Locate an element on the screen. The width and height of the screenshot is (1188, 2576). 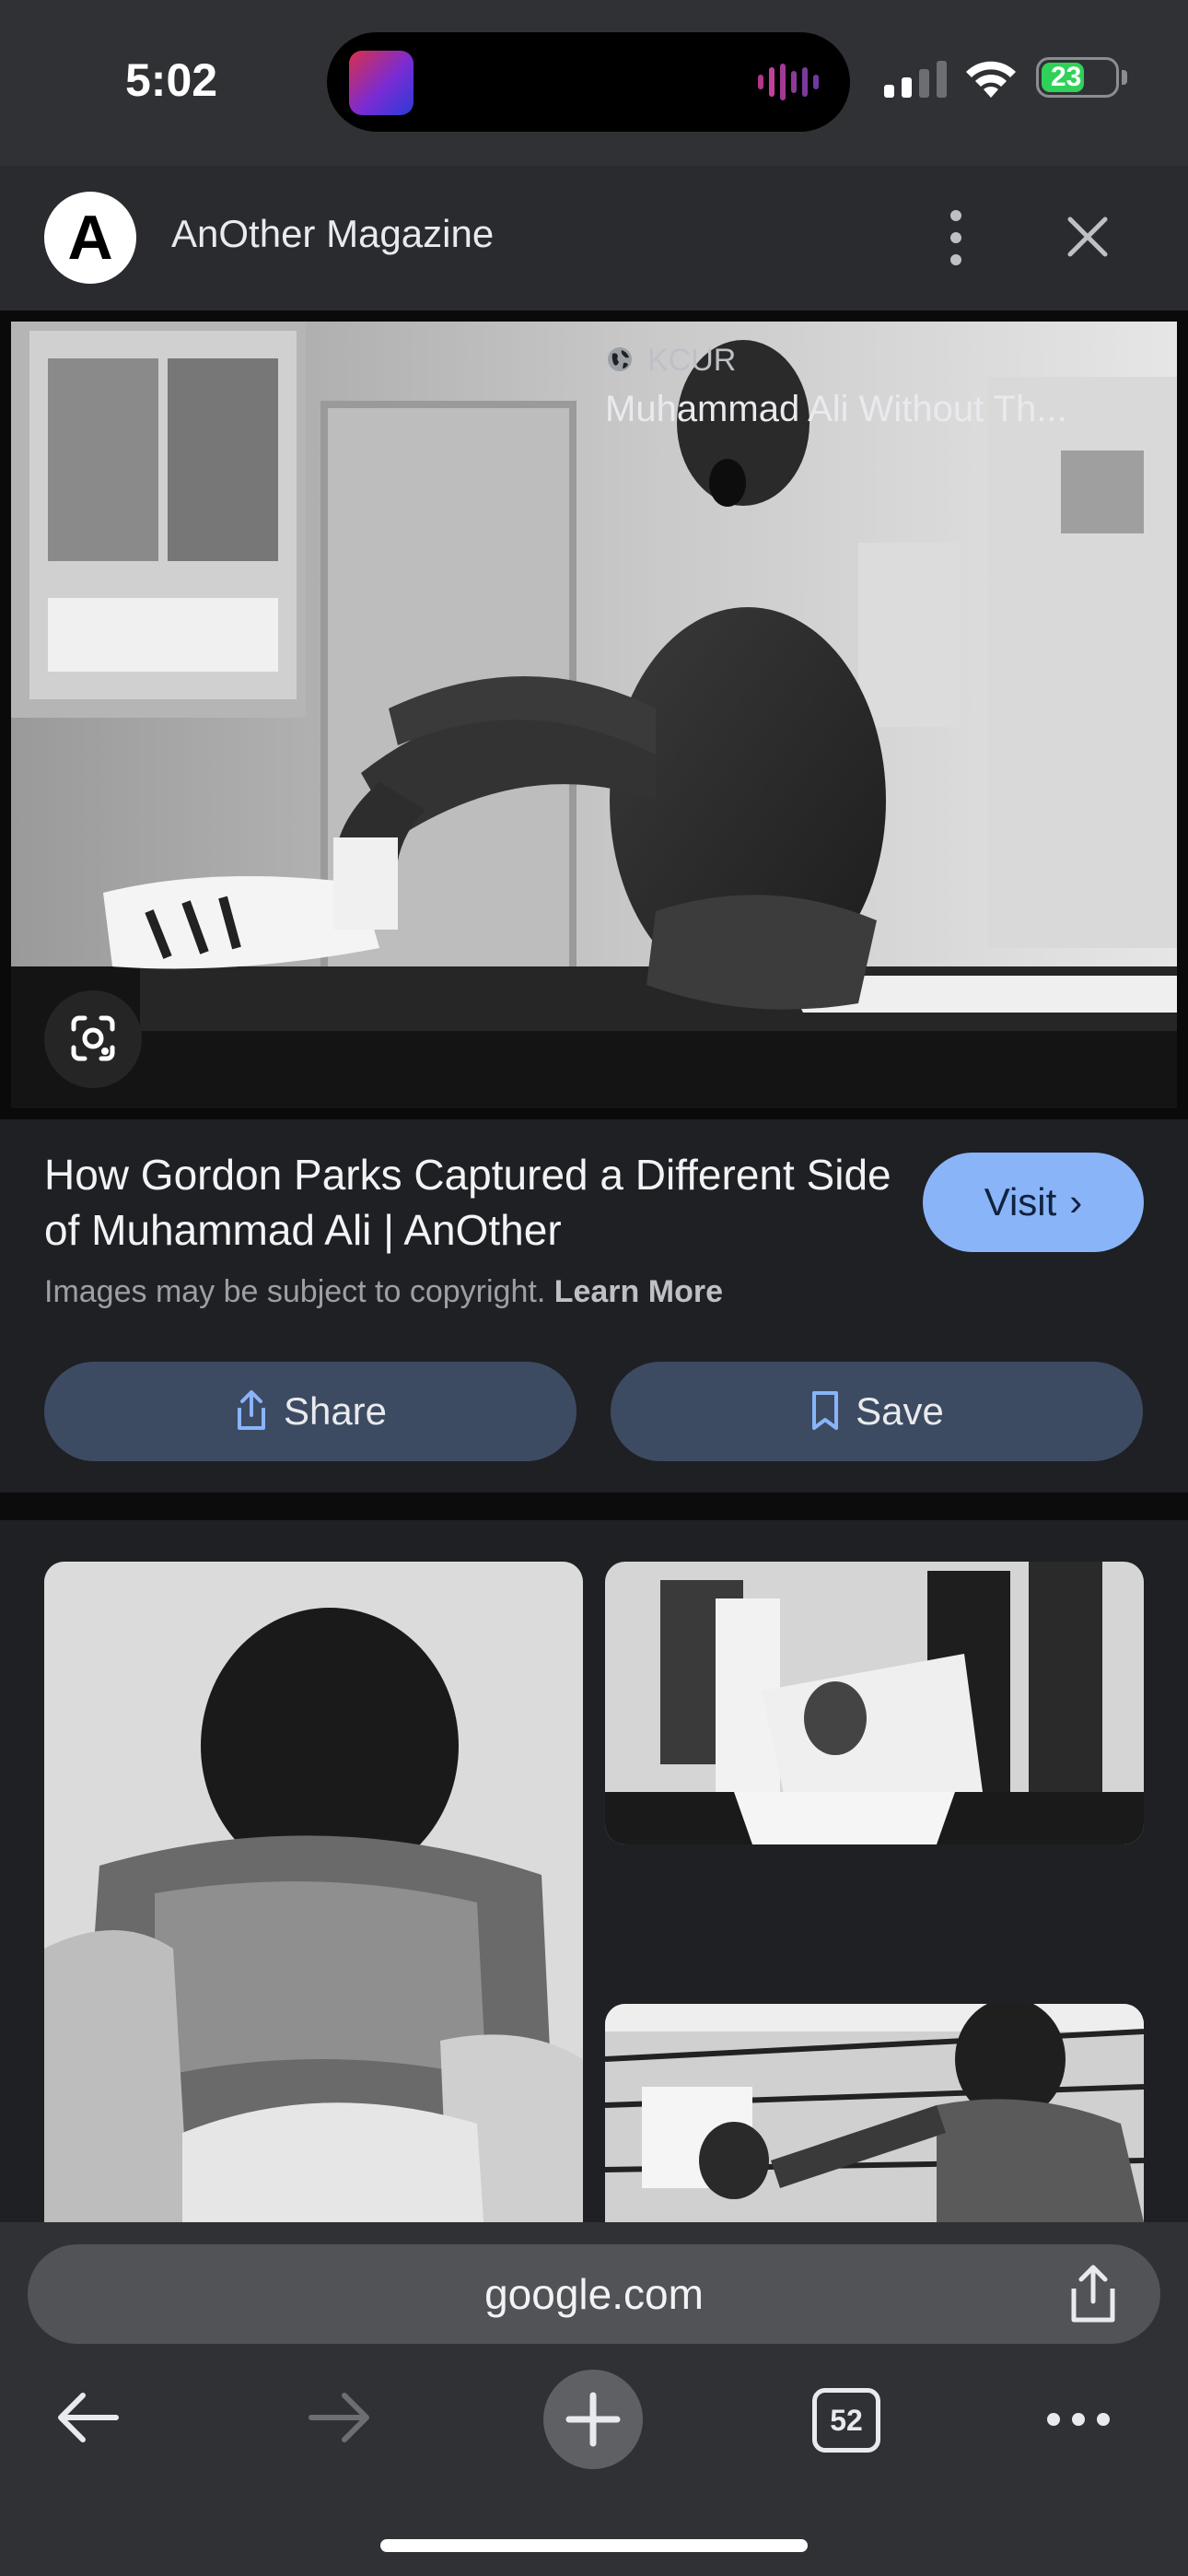
globe-icon is located at coordinates (620, 359).